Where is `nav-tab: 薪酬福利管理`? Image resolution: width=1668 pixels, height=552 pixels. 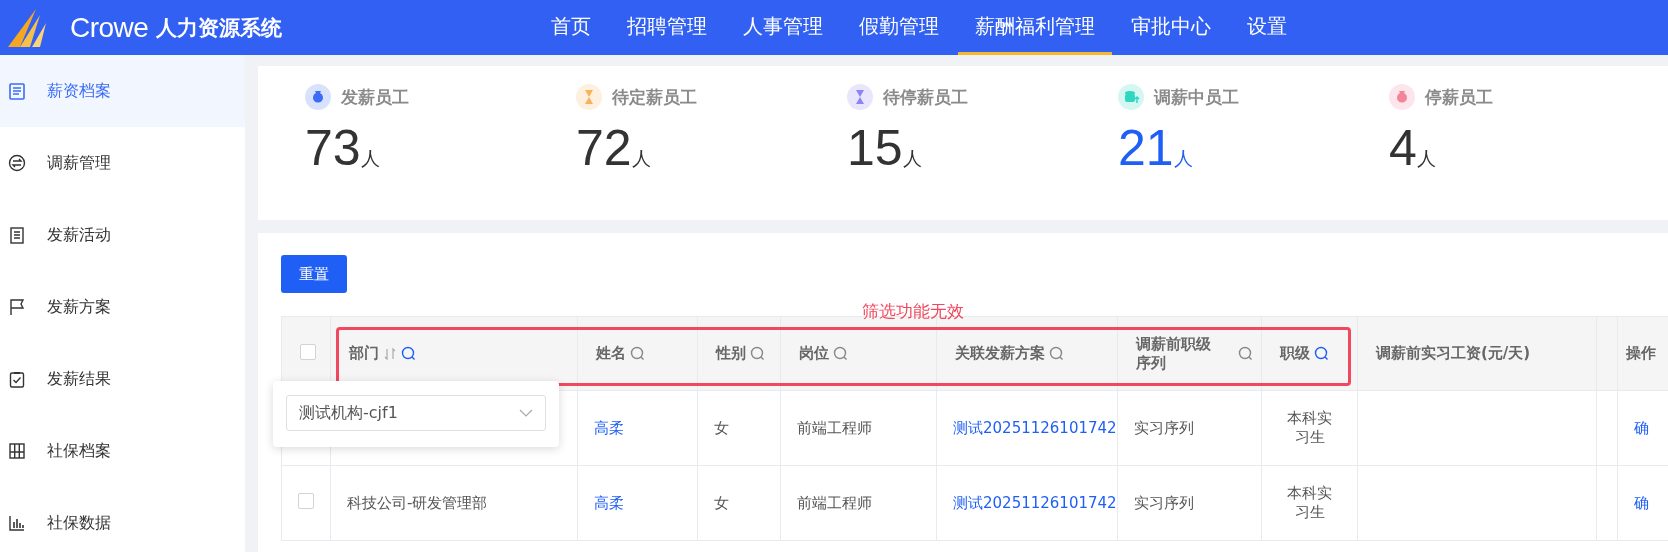 nav-tab: 薪酬福利管理 is located at coordinates (1035, 27).